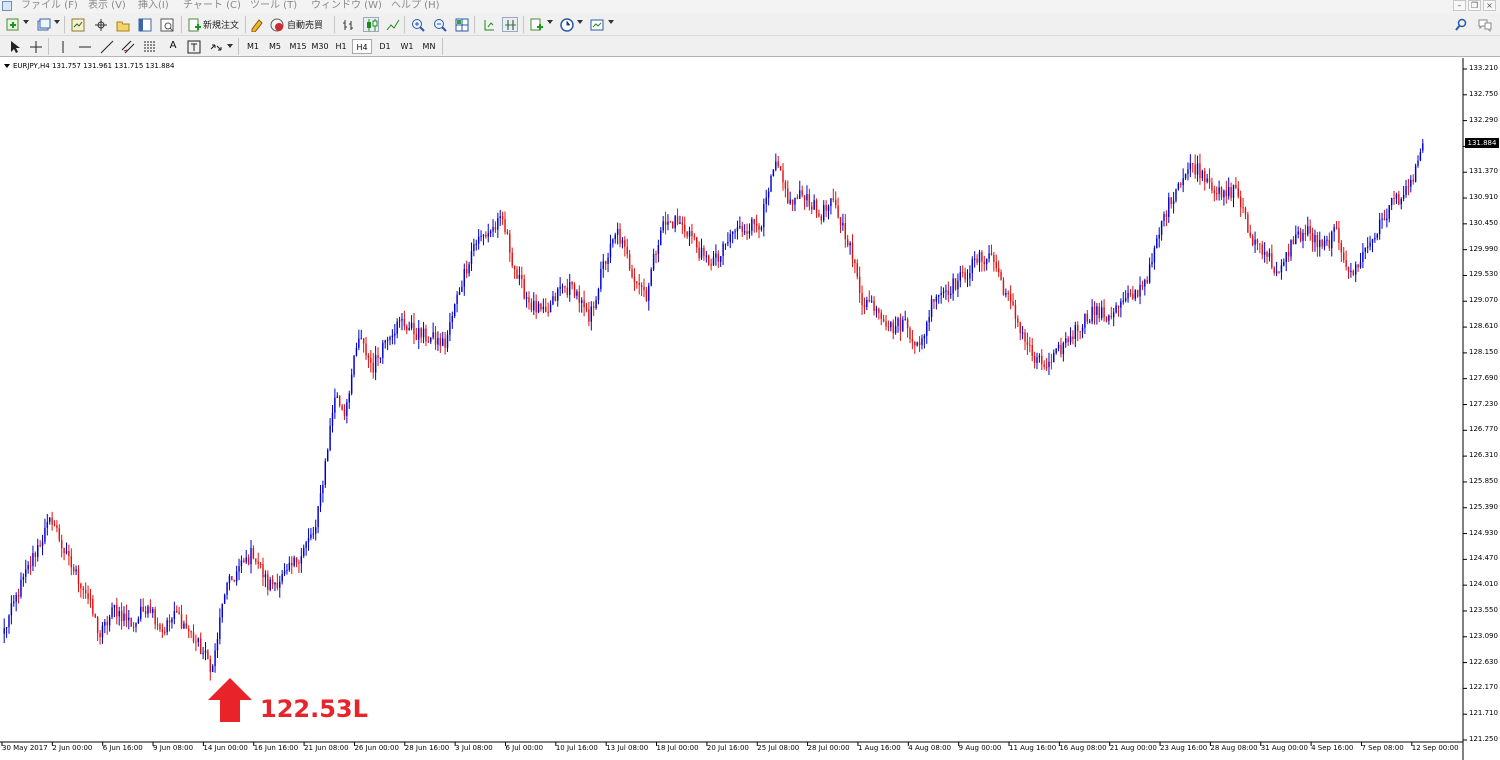 Image resolution: width=1500 pixels, height=760 pixels. What do you see at coordinates (1485, 24) in the screenshot?
I see `chat-icon` at bounding box center [1485, 24].